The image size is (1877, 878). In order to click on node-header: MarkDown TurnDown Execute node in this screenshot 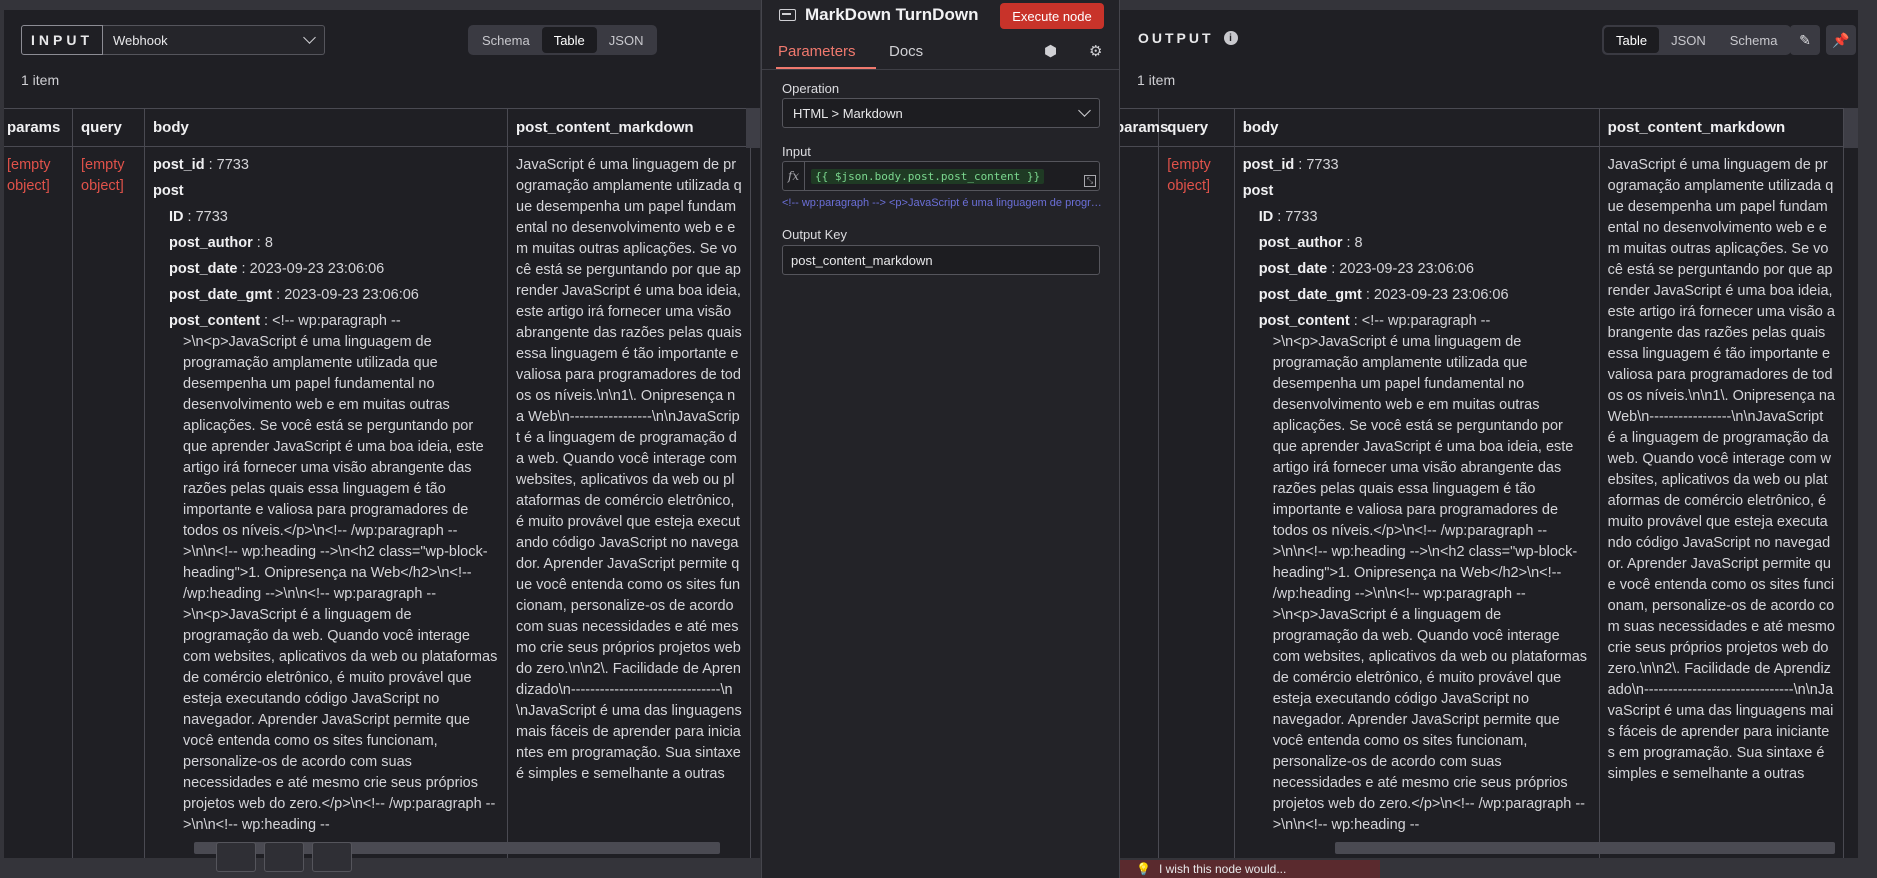, I will do `click(940, 15)`.